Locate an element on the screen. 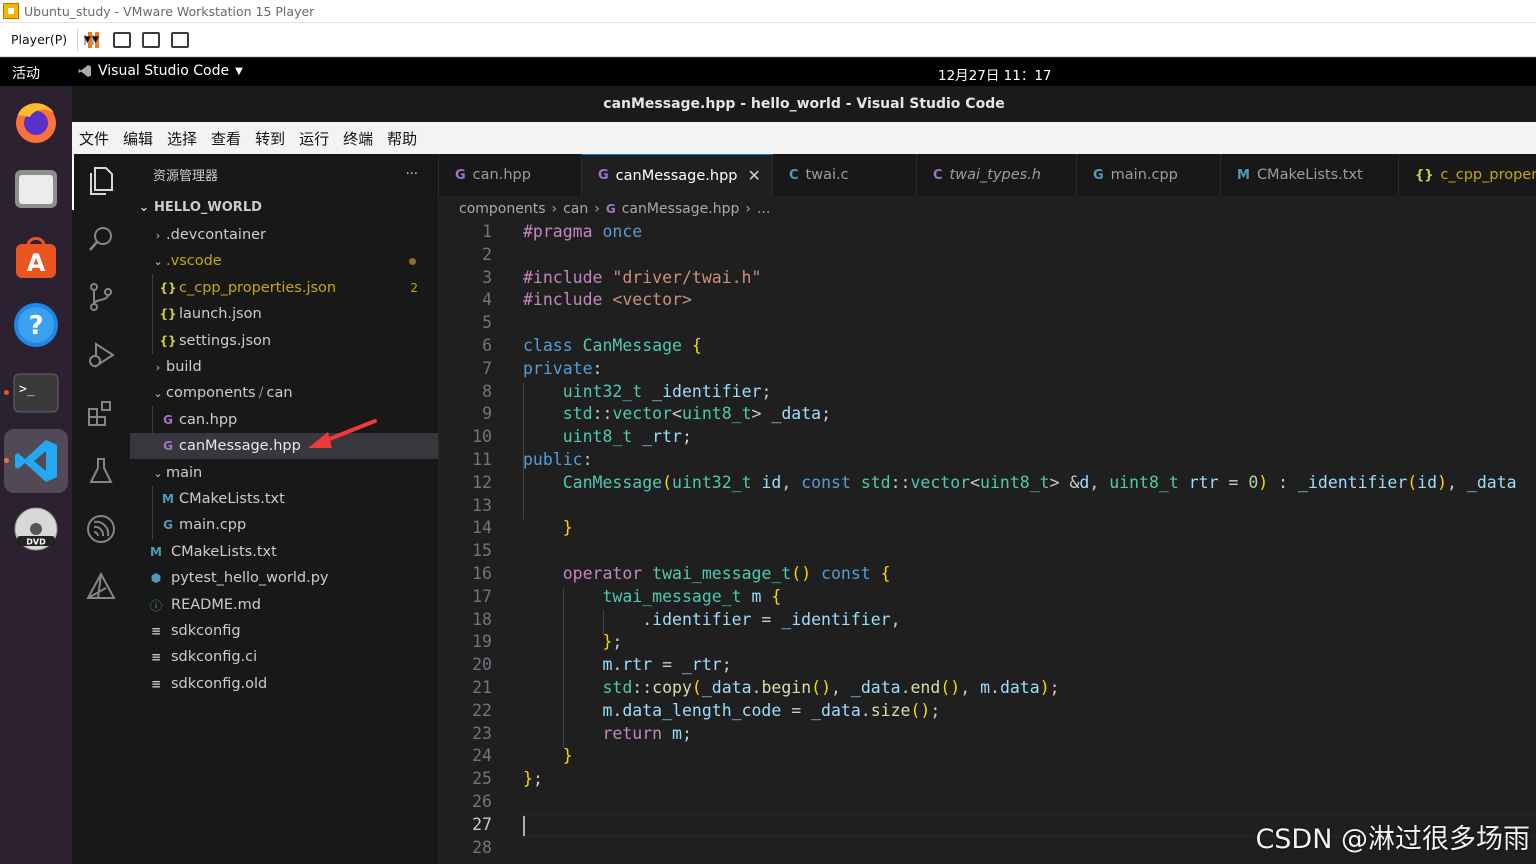  tree-file-root-cmakelists: M CMakeLists.txt is located at coordinates (284, 552).